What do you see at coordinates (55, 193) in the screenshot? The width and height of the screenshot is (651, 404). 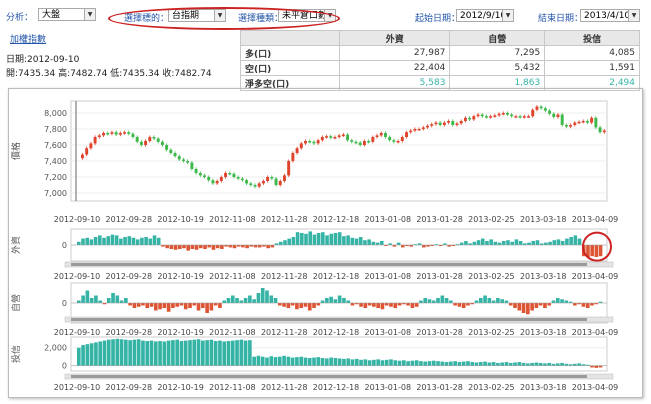 I see `y-tick-label: 7,000` at bounding box center [55, 193].